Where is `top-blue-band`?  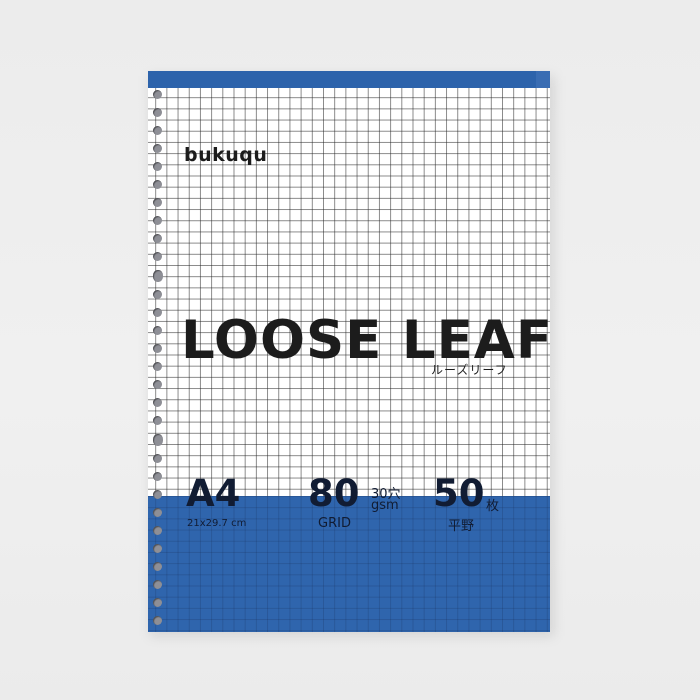
top-blue-band is located at coordinates (349, 79).